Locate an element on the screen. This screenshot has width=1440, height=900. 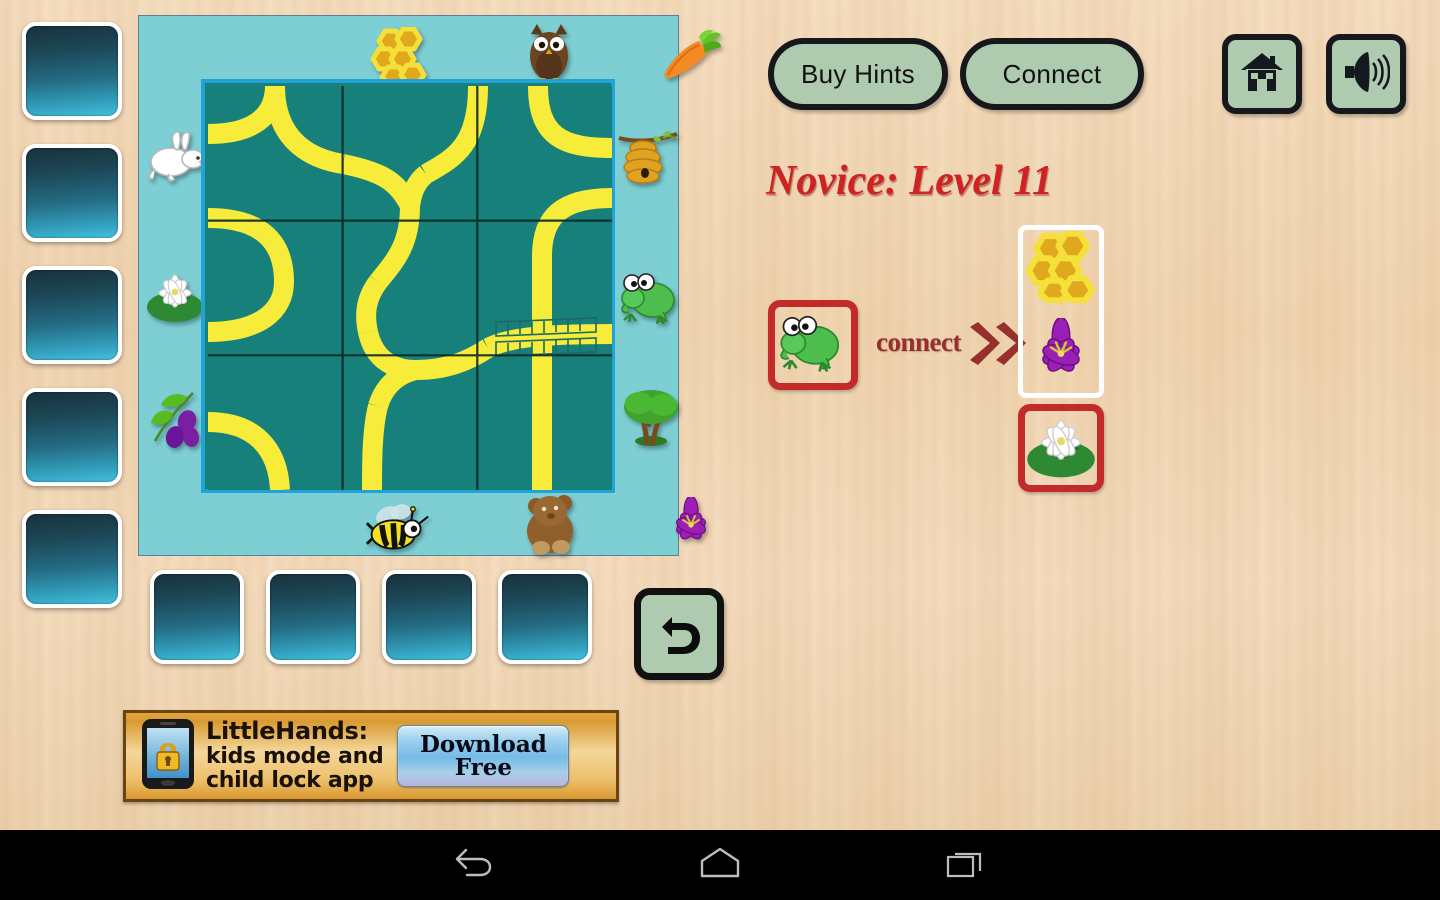
puzzle-grid is located at coordinates (408, 286).